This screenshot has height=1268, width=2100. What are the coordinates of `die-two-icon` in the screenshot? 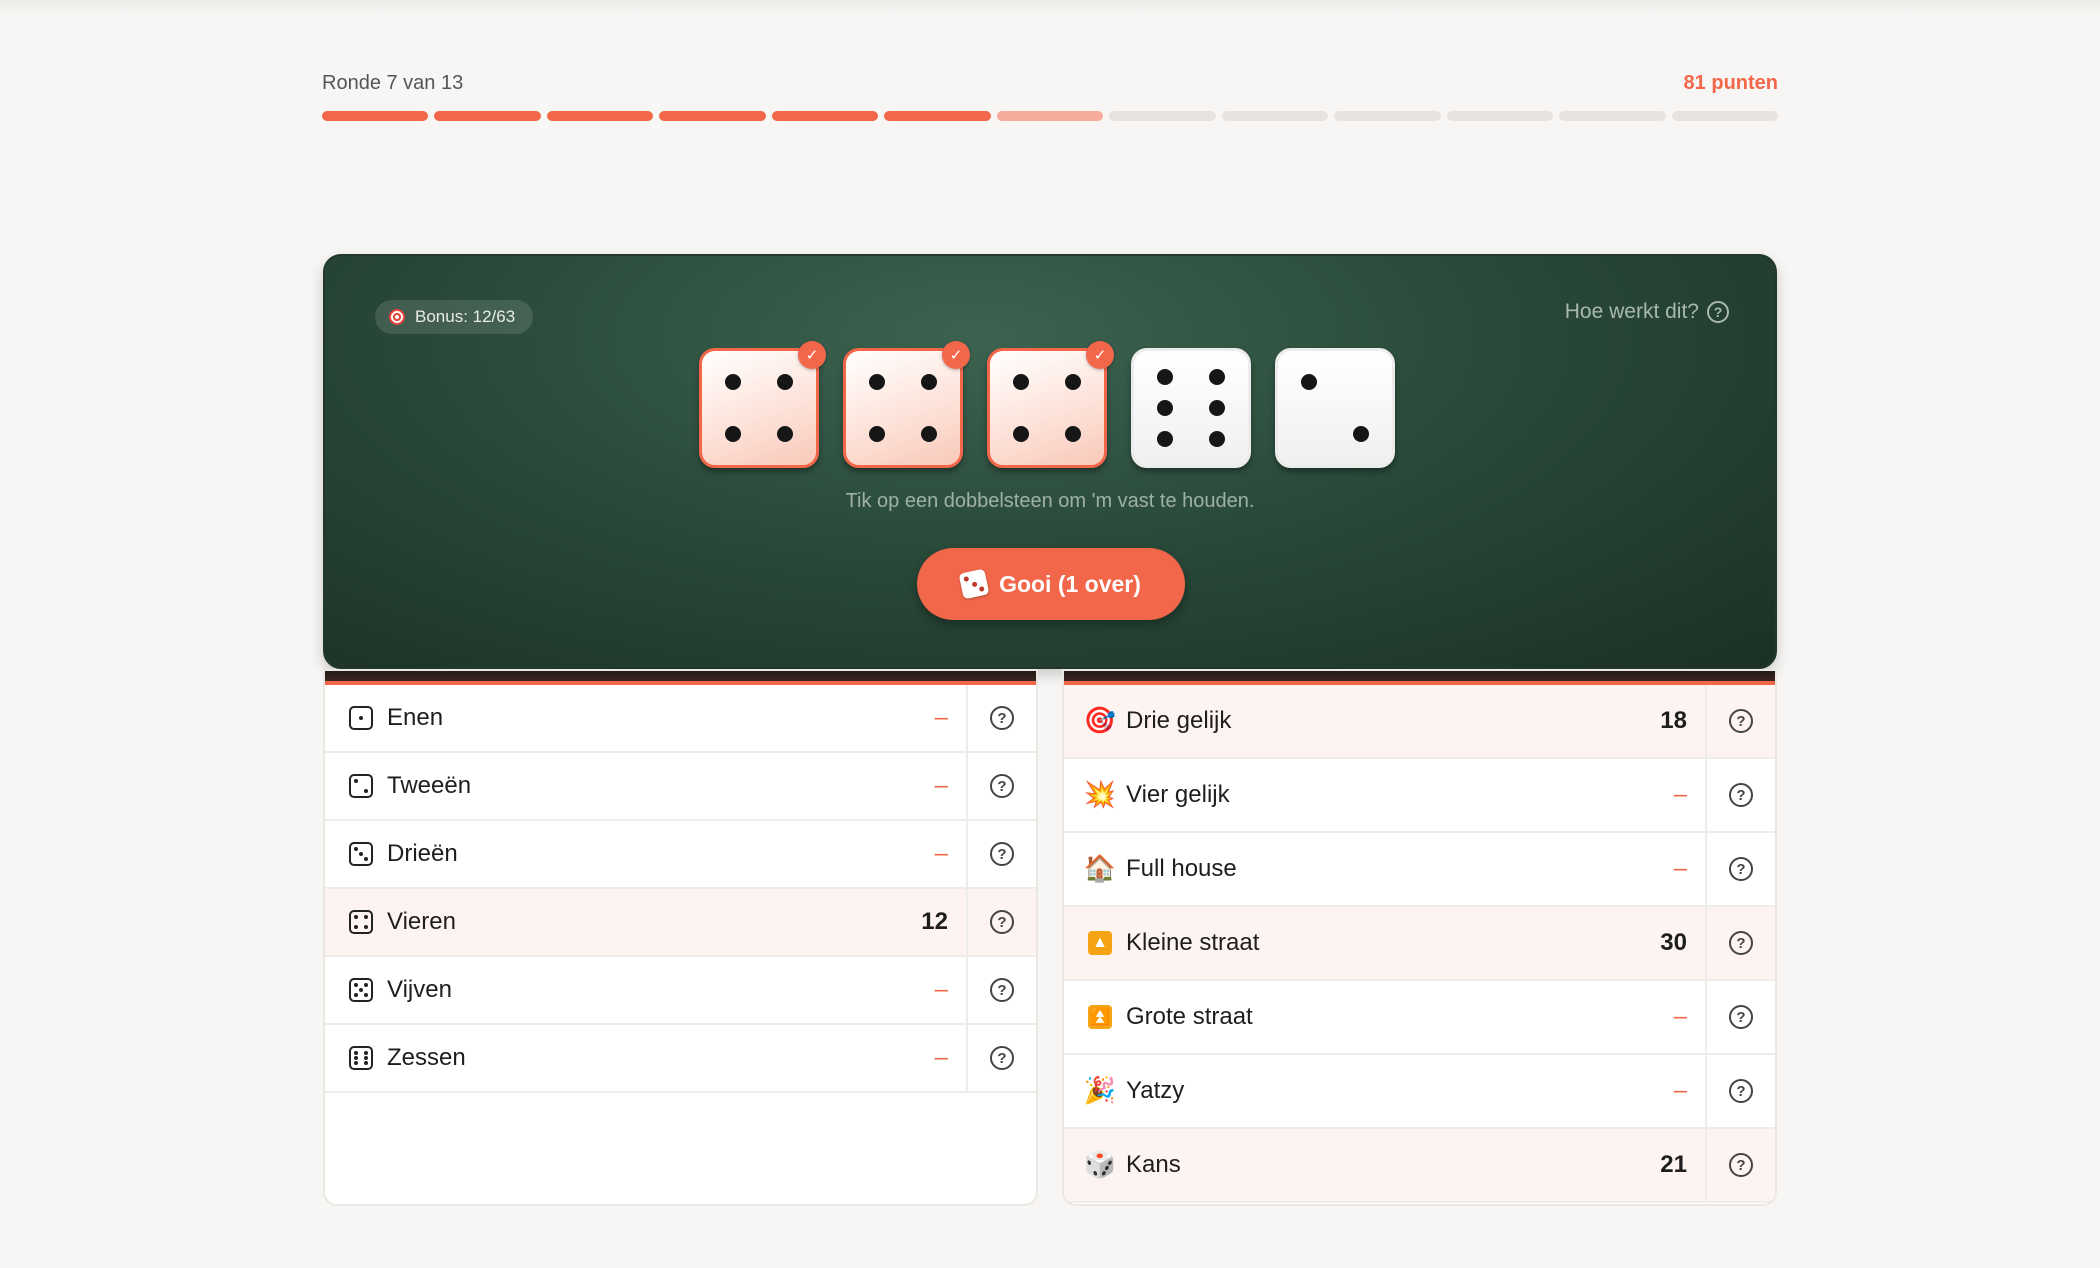 It's located at (361, 786).